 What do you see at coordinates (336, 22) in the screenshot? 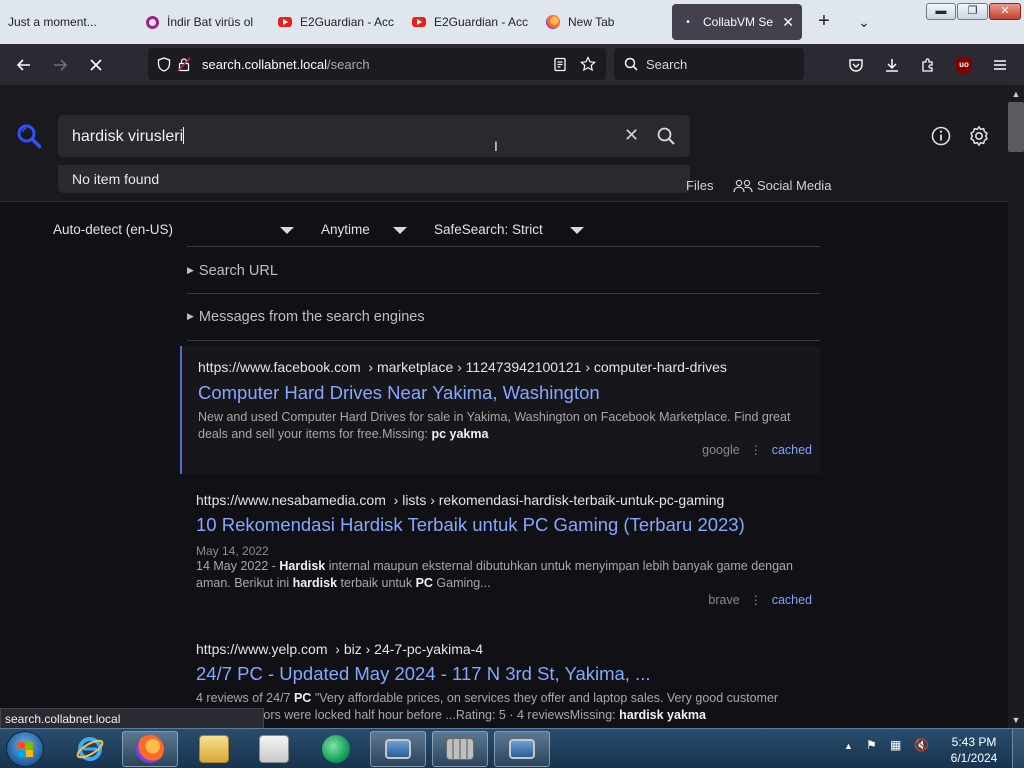
I see `tab-e2guardian-1: E2Guardian - Acc` at bounding box center [336, 22].